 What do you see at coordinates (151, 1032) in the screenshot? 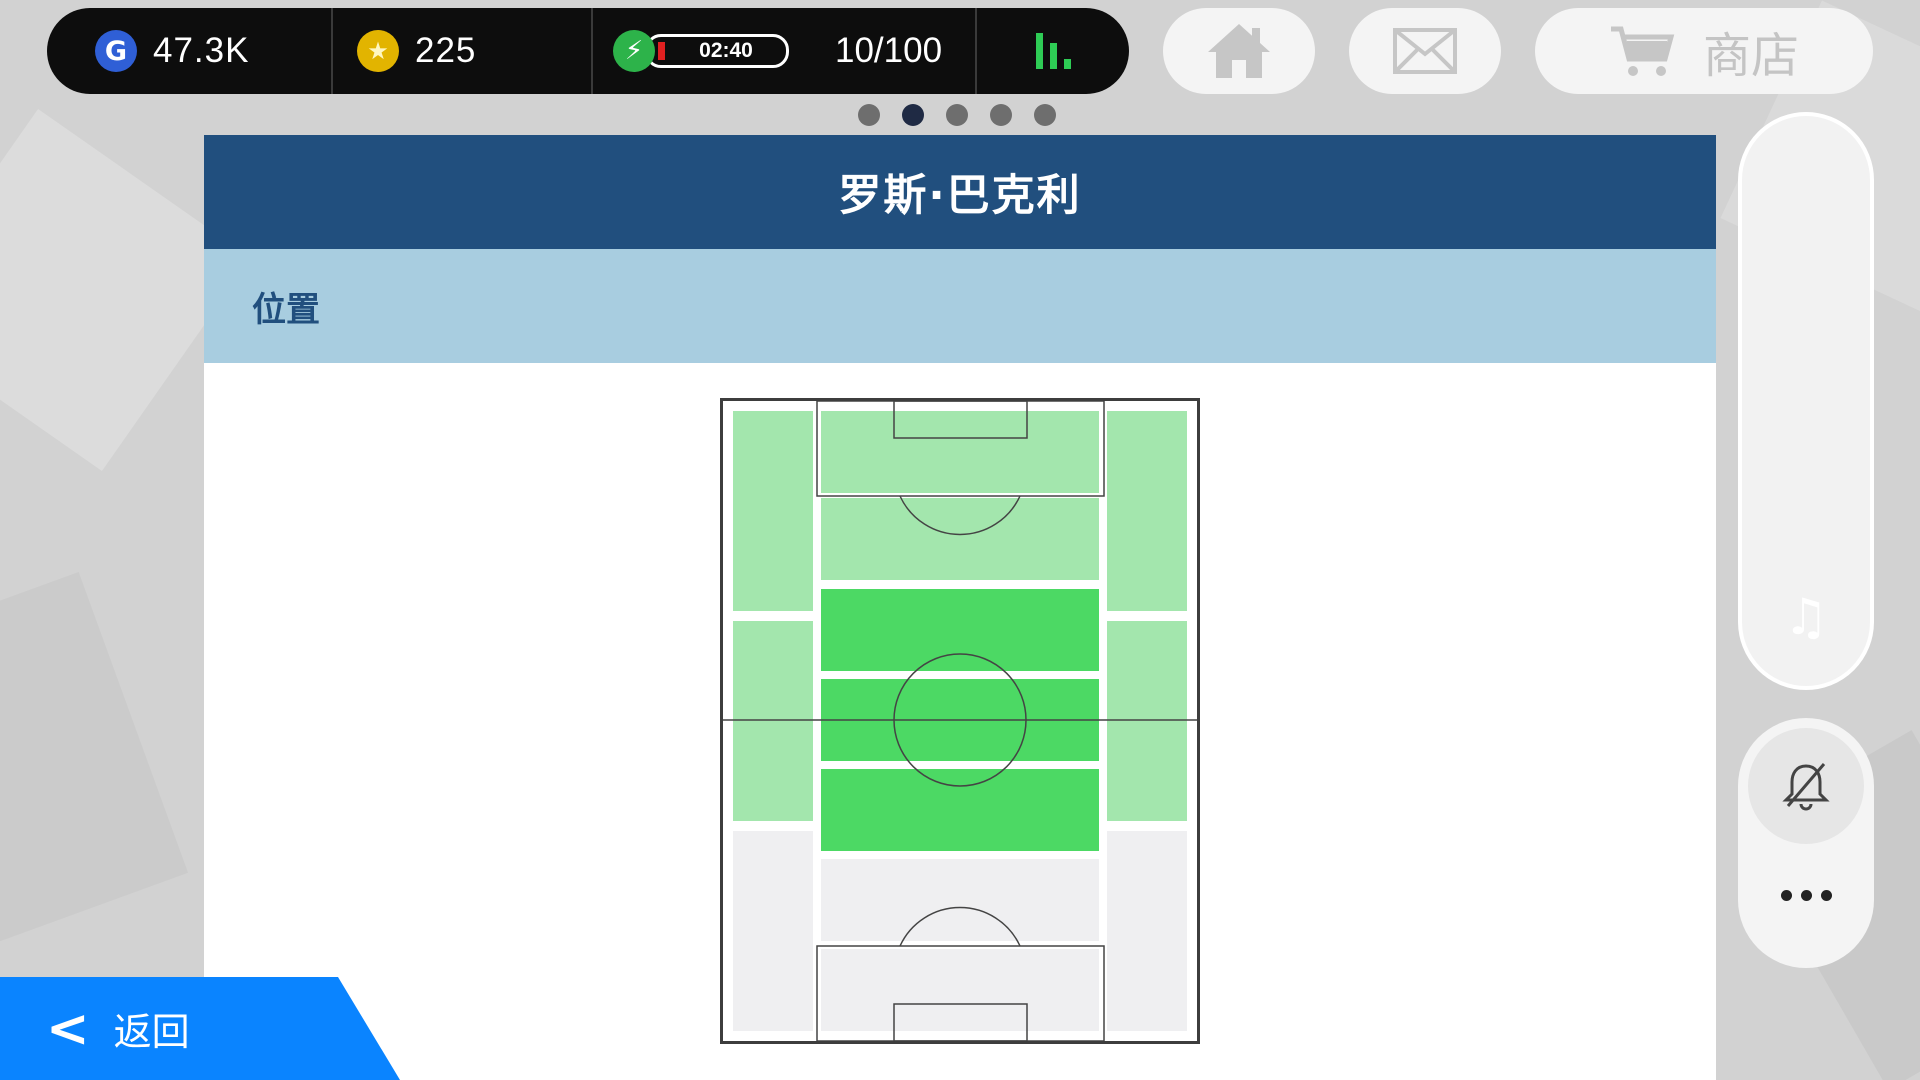
I see `back-label: 返回` at bounding box center [151, 1032].